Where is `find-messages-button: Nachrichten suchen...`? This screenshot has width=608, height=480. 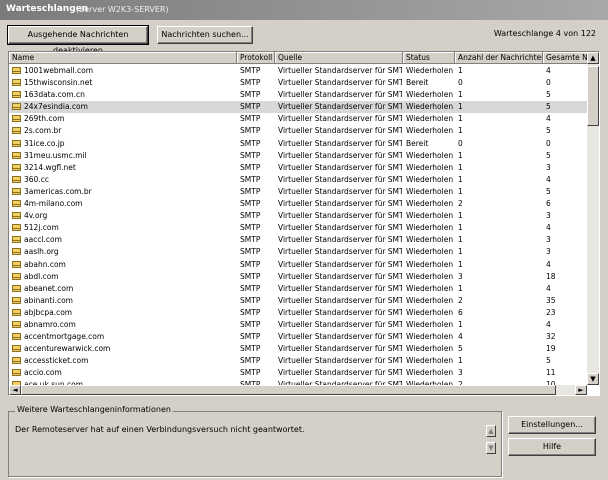 find-messages-button: Nachrichten suchen... is located at coordinates (205, 35).